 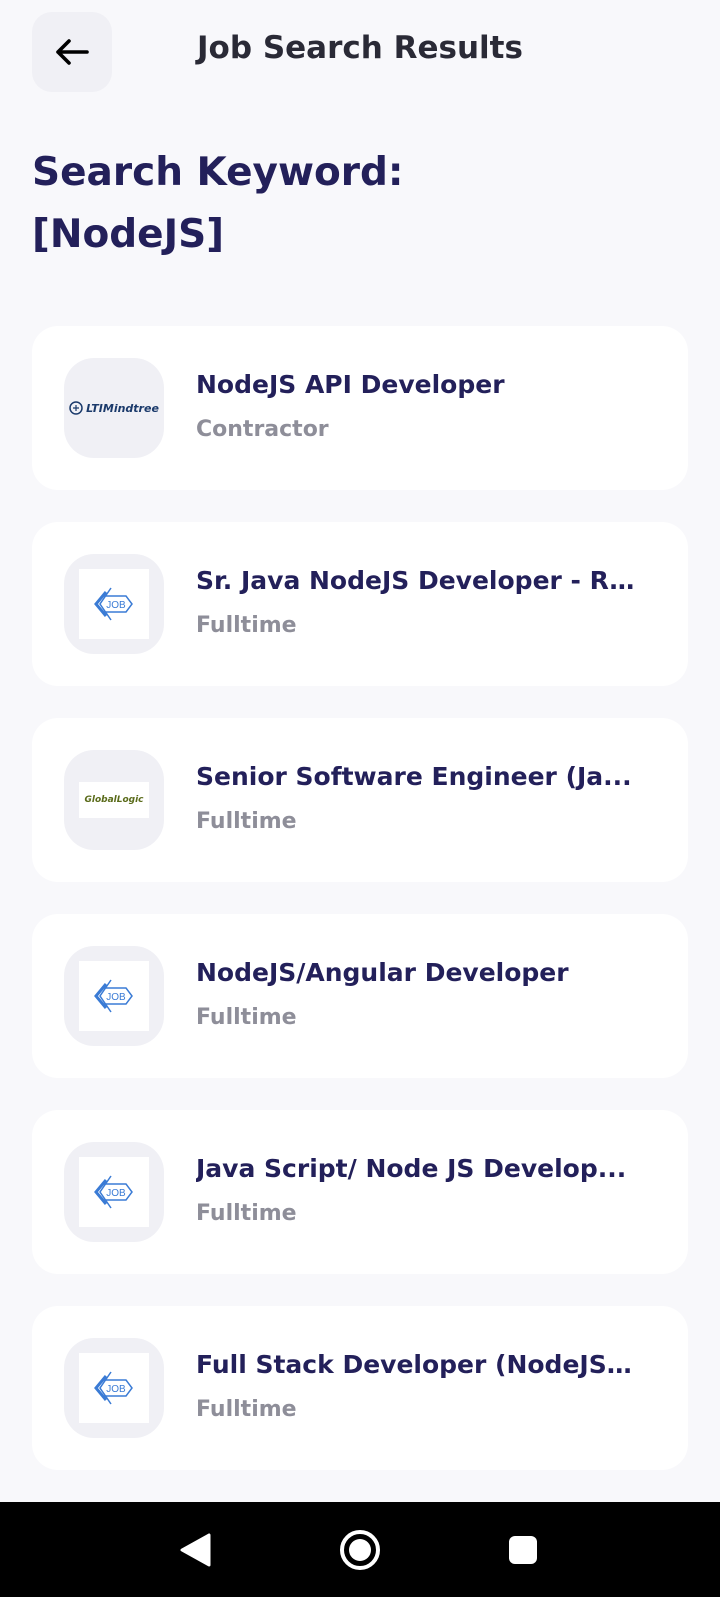 I want to click on search-keyword-label: Search Keyword:, so click(x=218, y=172).